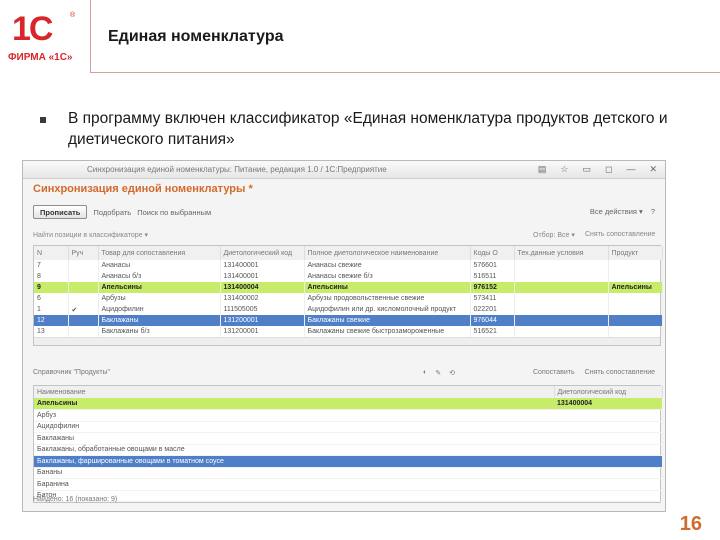 Image resolution: width=720 pixels, height=540 pixels. What do you see at coordinates (492, 331) in the screenshot?
I see `table-cell: 516521` at bounding box center [492, 331].